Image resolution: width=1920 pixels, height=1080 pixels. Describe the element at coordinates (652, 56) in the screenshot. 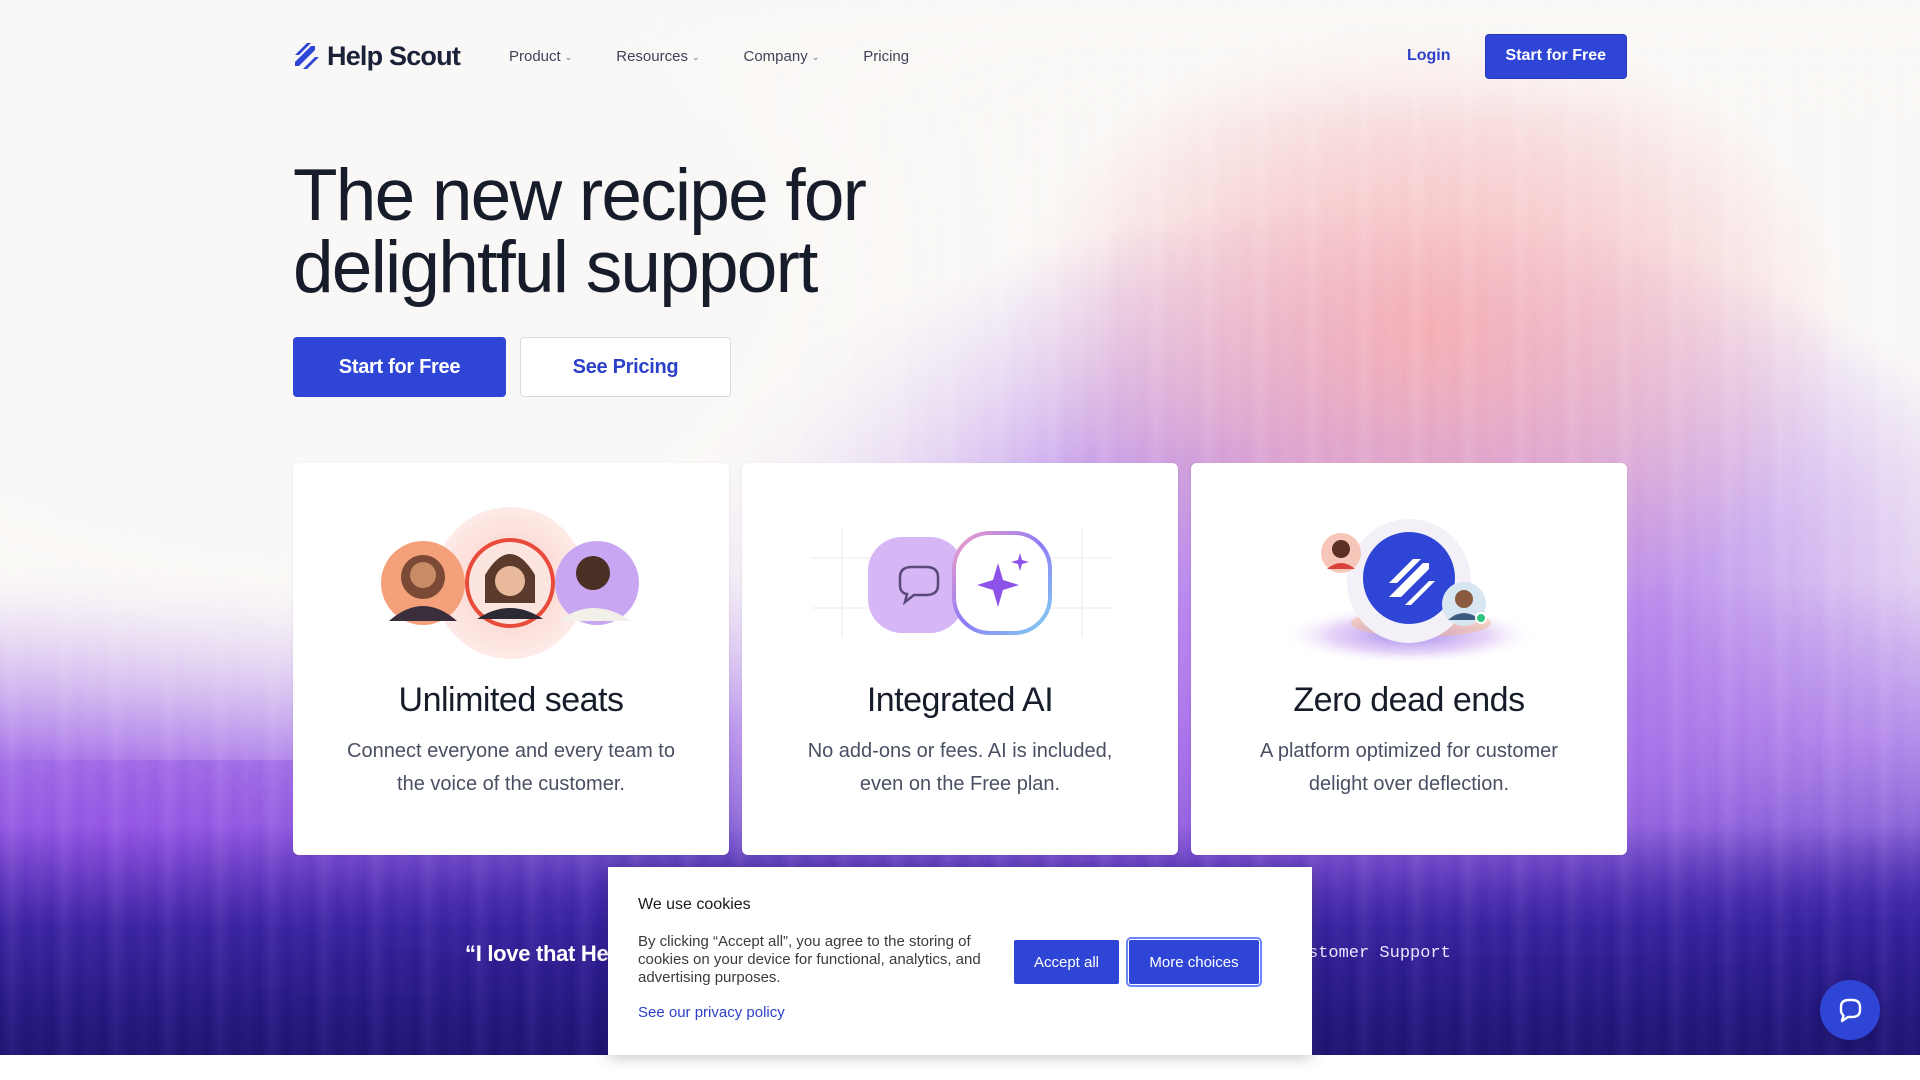

I see `nav-resources-label: Resources` at that location.